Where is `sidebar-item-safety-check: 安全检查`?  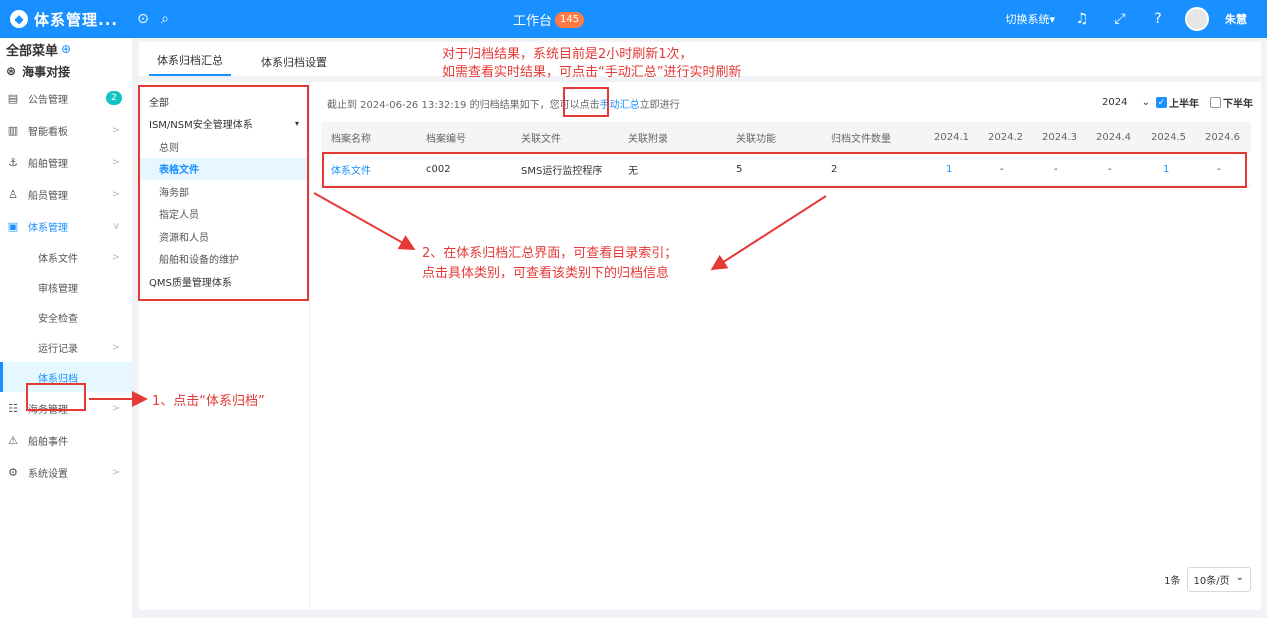 sidebar-item-safety-check: 安全检查 is located at coordinates (66, 317).